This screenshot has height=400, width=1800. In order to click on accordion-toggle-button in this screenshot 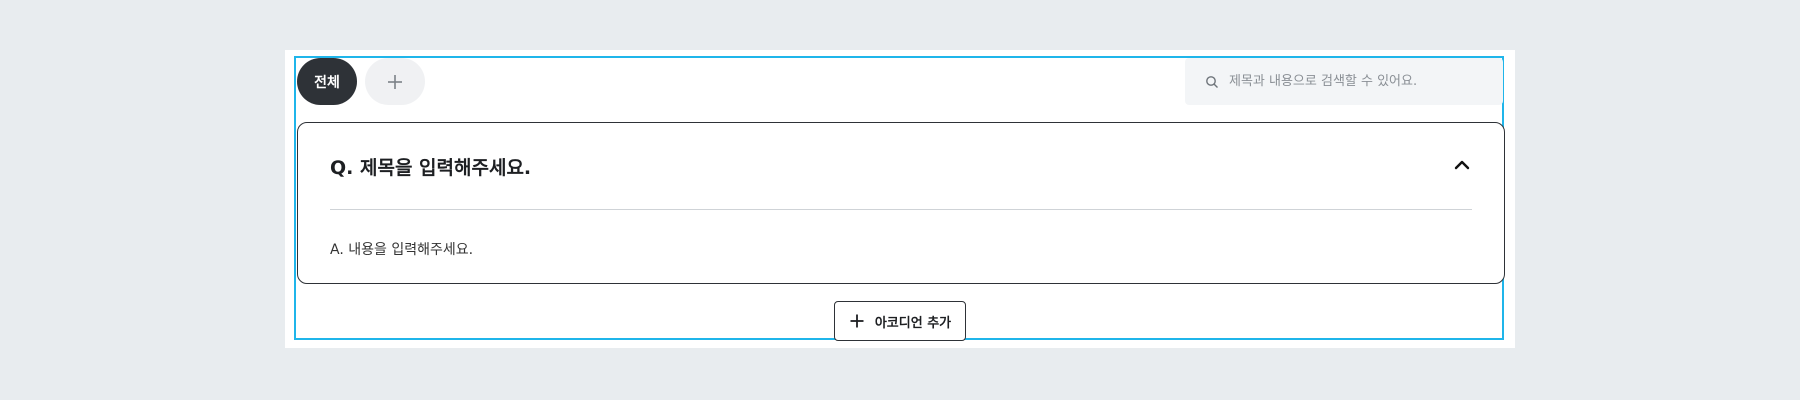, I will do `click(1462, 165)`.